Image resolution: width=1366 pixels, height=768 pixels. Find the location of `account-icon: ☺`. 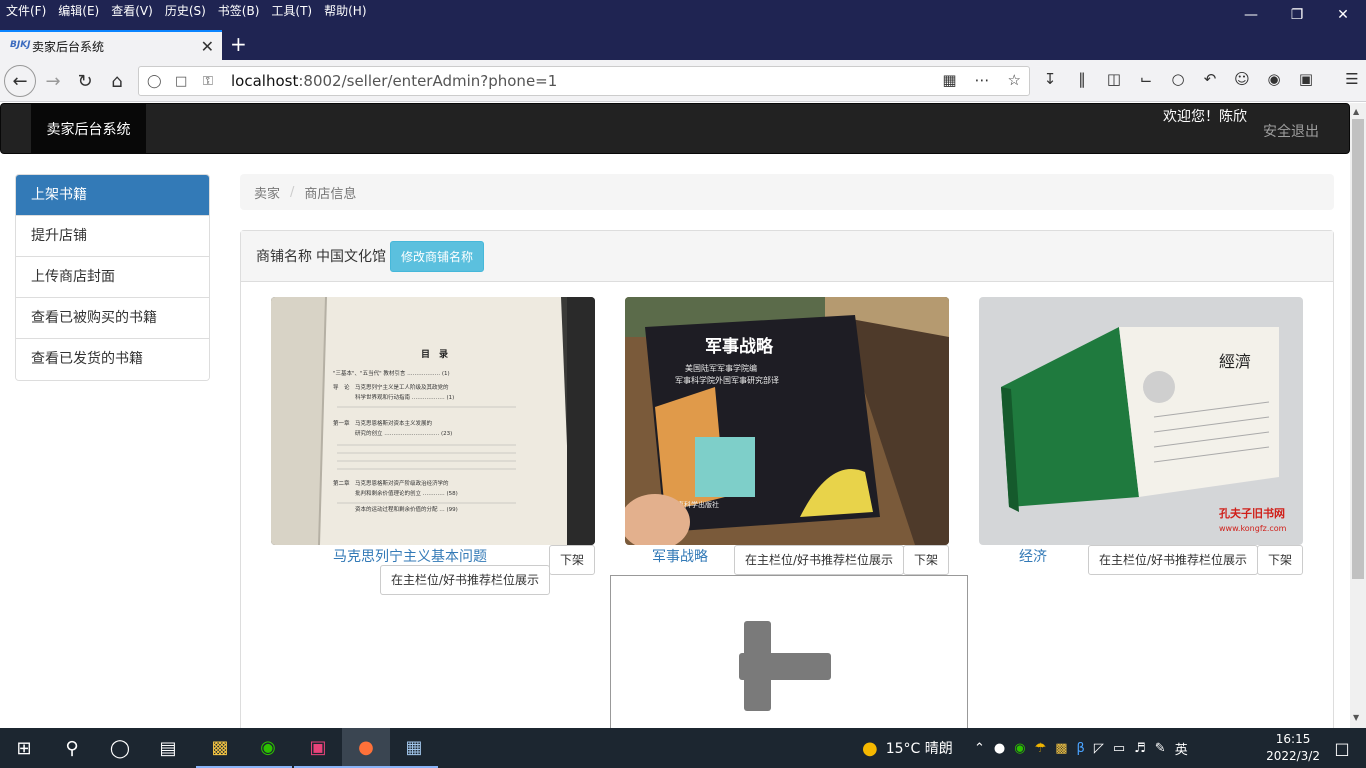

account-icon: ☺ is located at coordinates (1242, 79).